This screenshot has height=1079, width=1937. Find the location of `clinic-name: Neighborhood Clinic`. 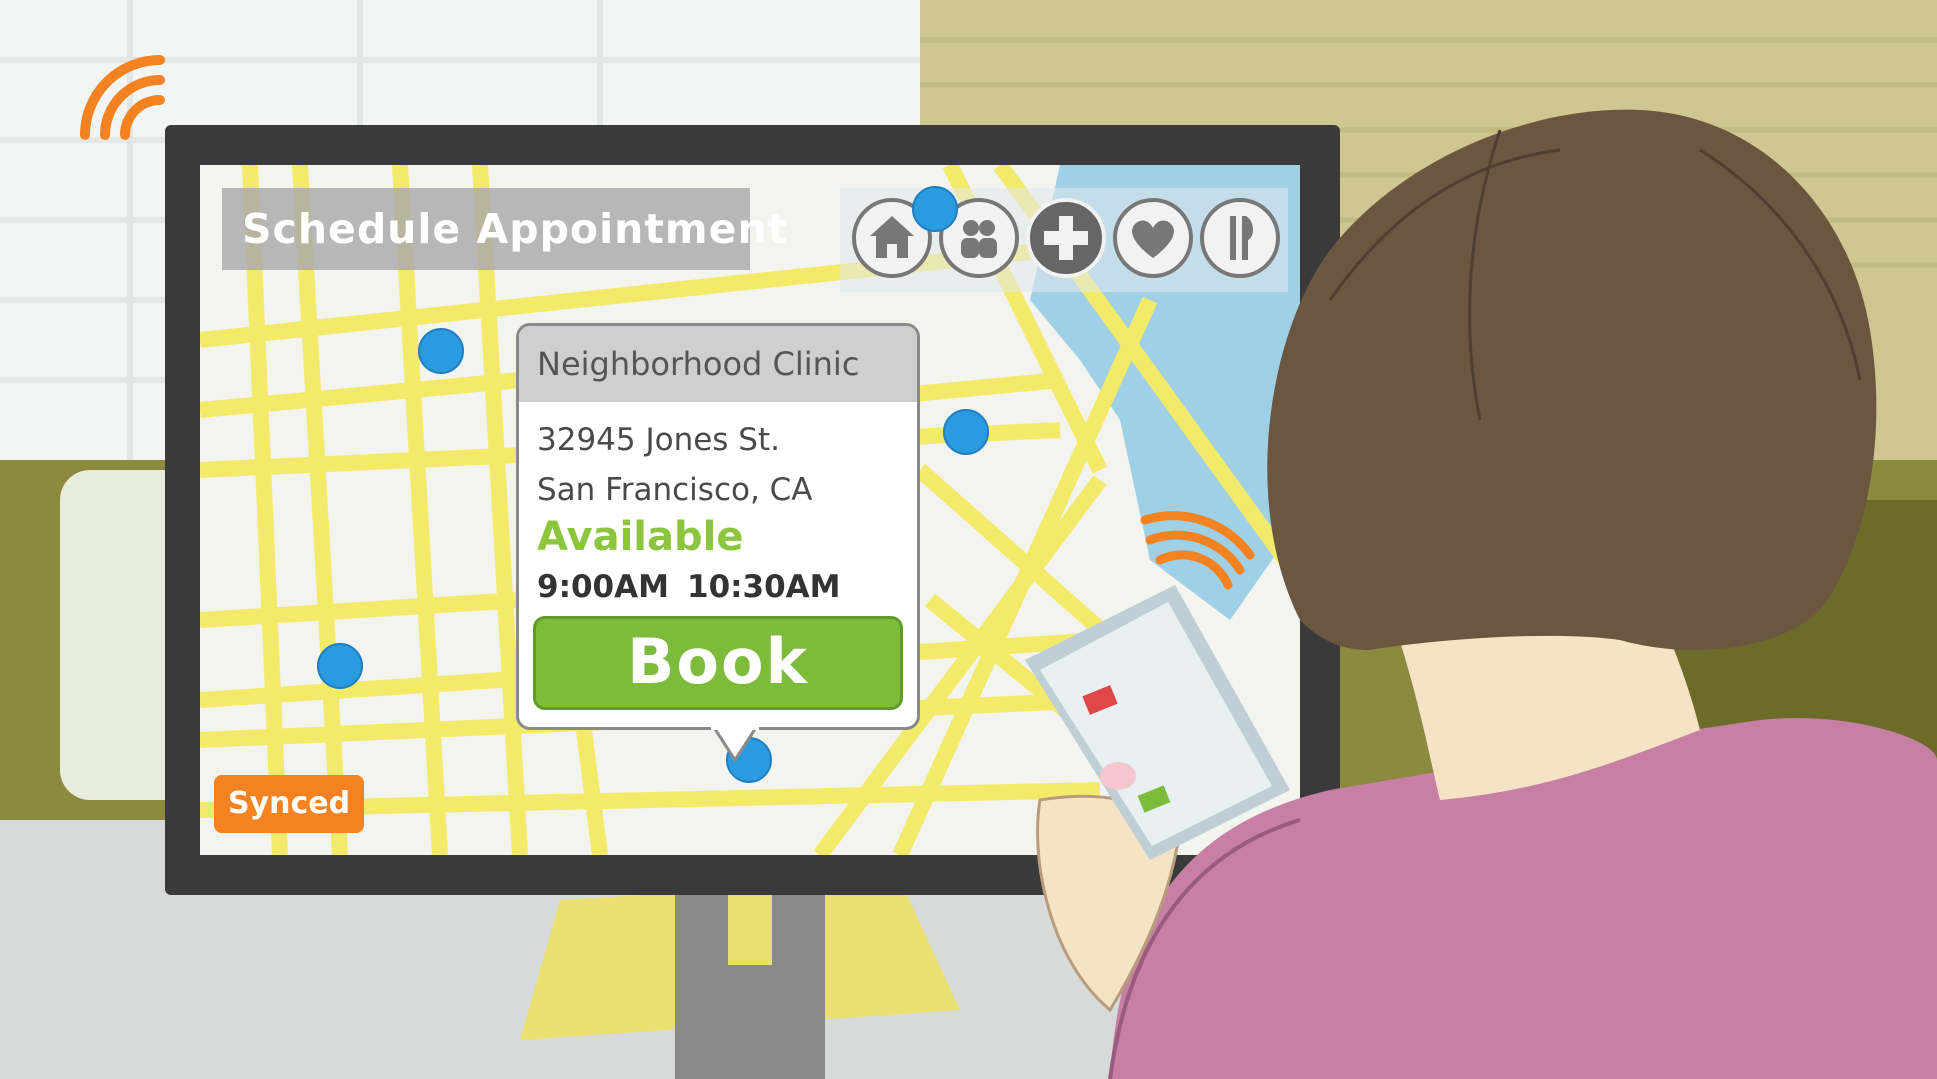

clinic-name: Neighborhood Clinic is located at coordinates (718, 364).